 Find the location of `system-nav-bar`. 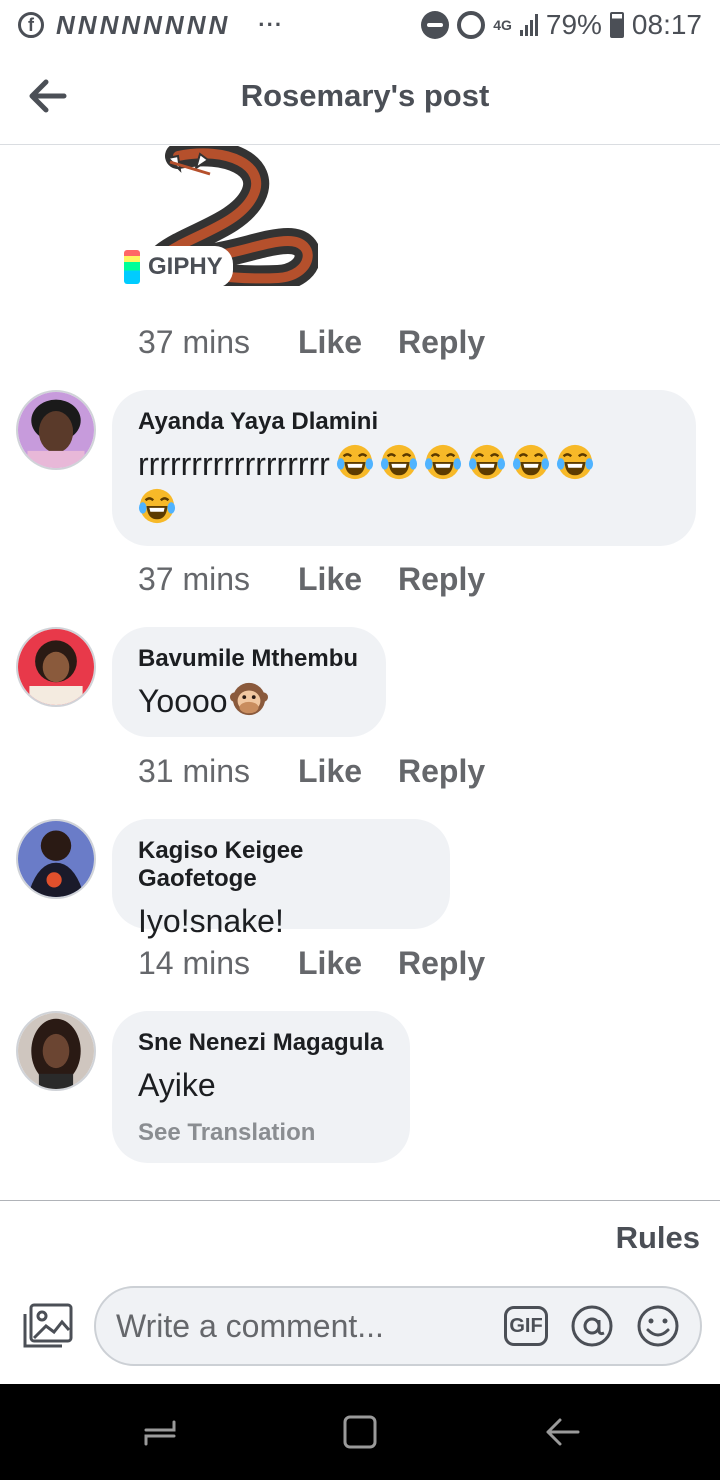

system-nav-bar is located at coordinates (360, 1432).